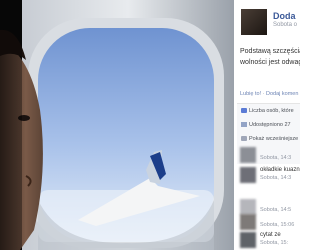 The height and width of the screenshot is (250, 320). I want to click on comment-item: cytat ze Sobota, 15:, so click(268, 241).